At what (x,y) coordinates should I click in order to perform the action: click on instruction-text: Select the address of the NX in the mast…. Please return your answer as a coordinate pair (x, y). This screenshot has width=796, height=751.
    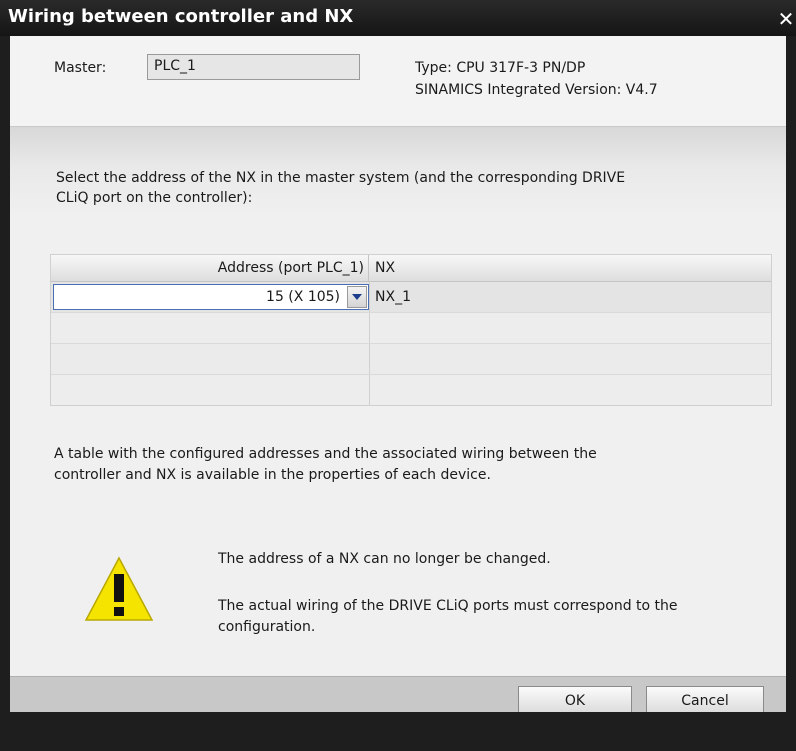
    Looking at the image, I should click on (341, 188).